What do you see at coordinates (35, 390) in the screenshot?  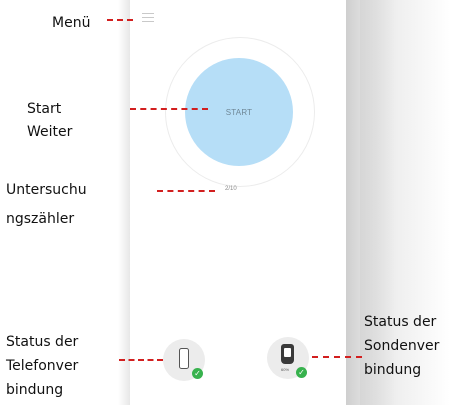 I see `annotation-phone-status-3: bindung` at bounding box center [35, 390].